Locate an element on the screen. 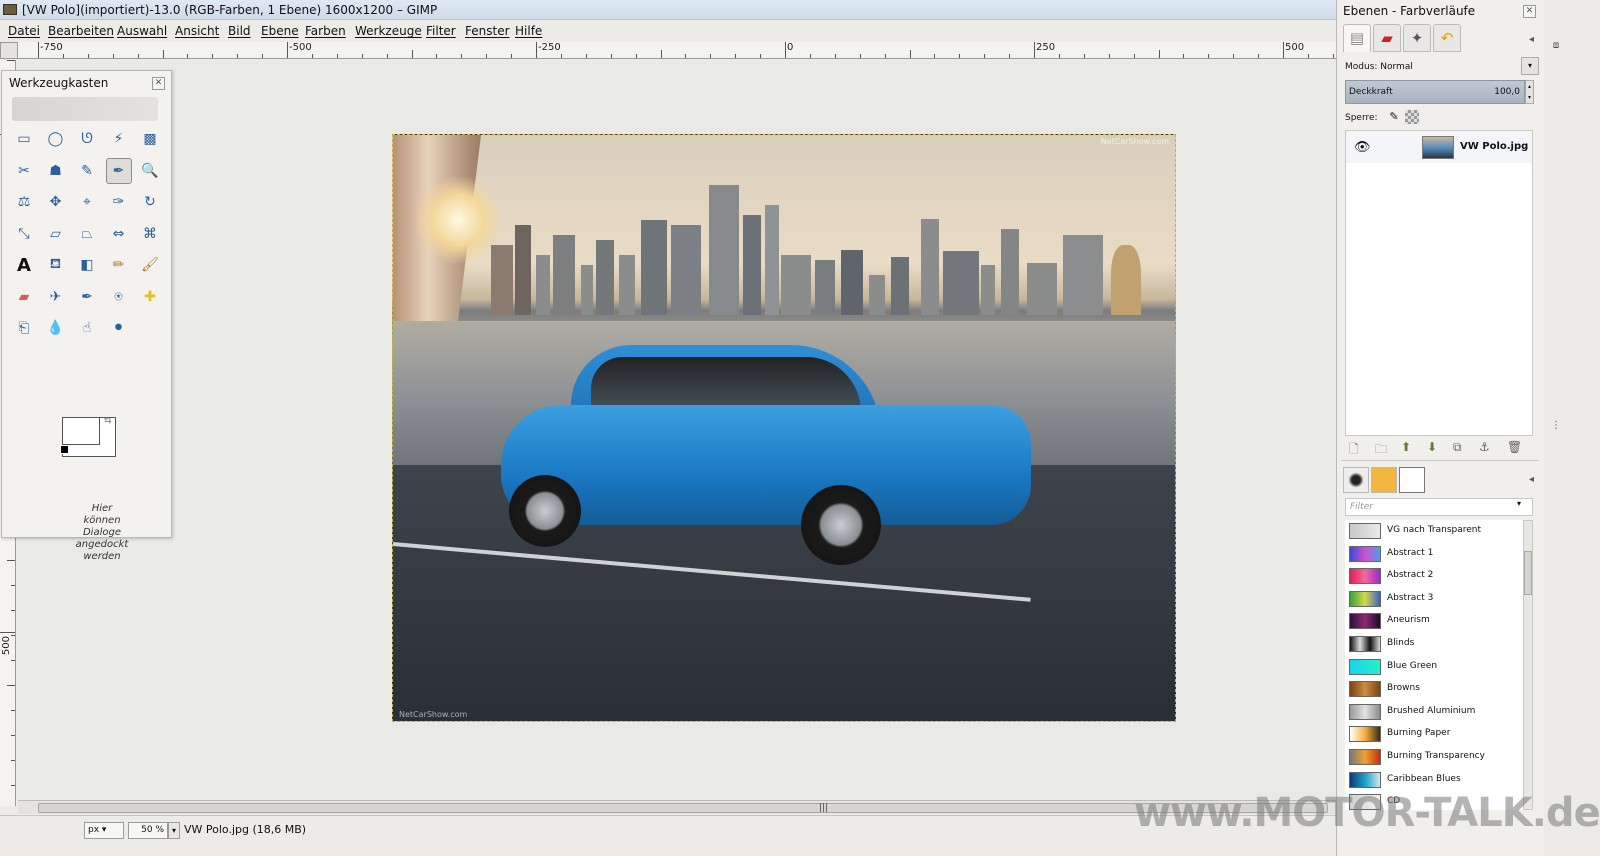 This screenshot has width=1600, height=856. gradient-item: Brushed Aluminium is located at coordinates (1434, 712).